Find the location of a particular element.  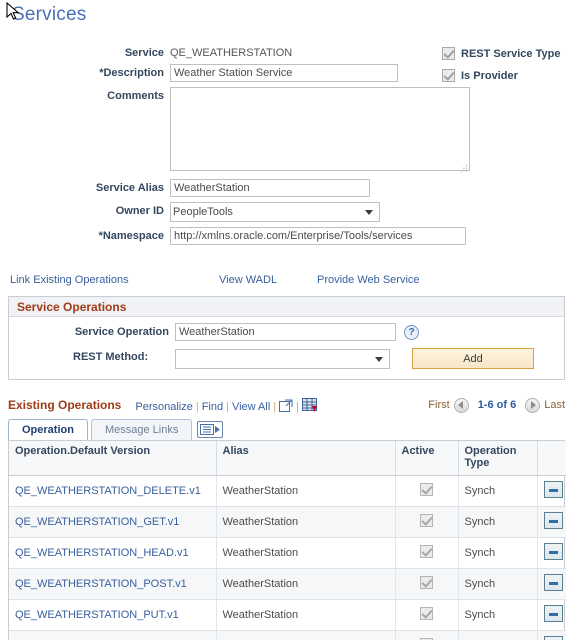

service-operations-title: Service Operations is located at coordinates (72, 306).